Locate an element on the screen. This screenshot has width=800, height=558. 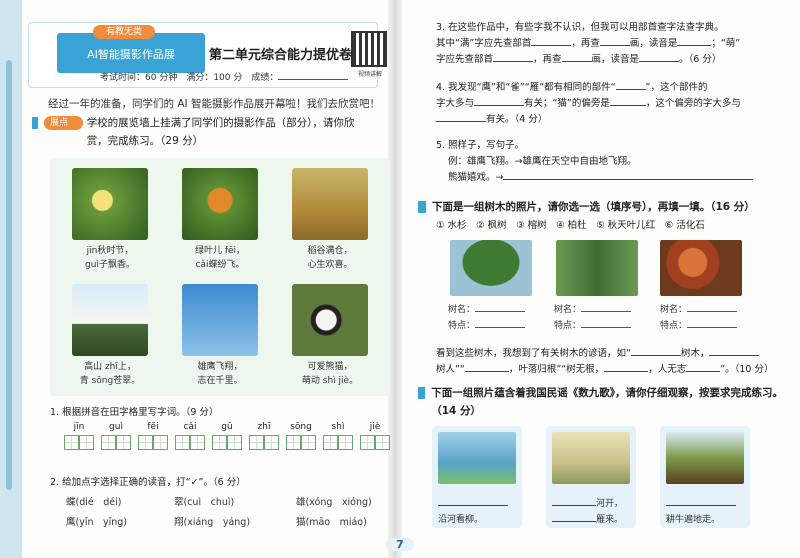
pron-option: 雄(xóng xióng) is located at coordinates (334, 501).